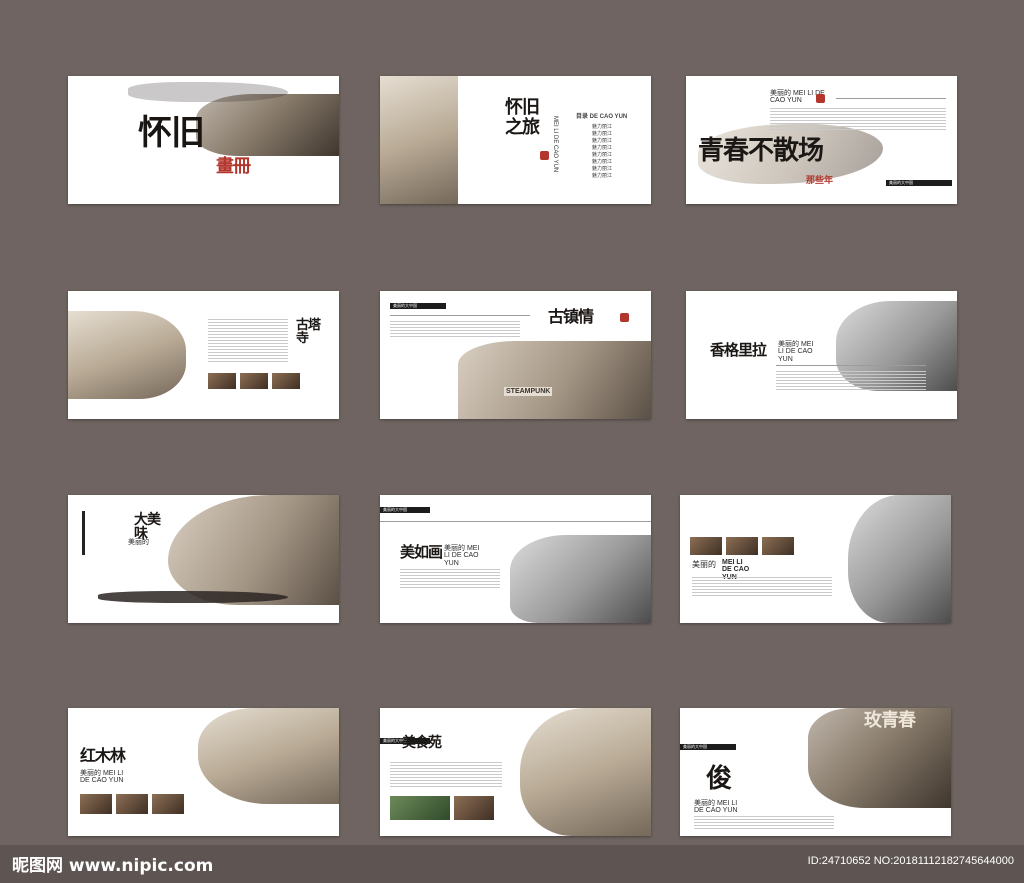 The image size is (1024, 883). Describe the element at coordinates (738, 350) in the screenshot. I see `card-title: 香格里拉` at that location.